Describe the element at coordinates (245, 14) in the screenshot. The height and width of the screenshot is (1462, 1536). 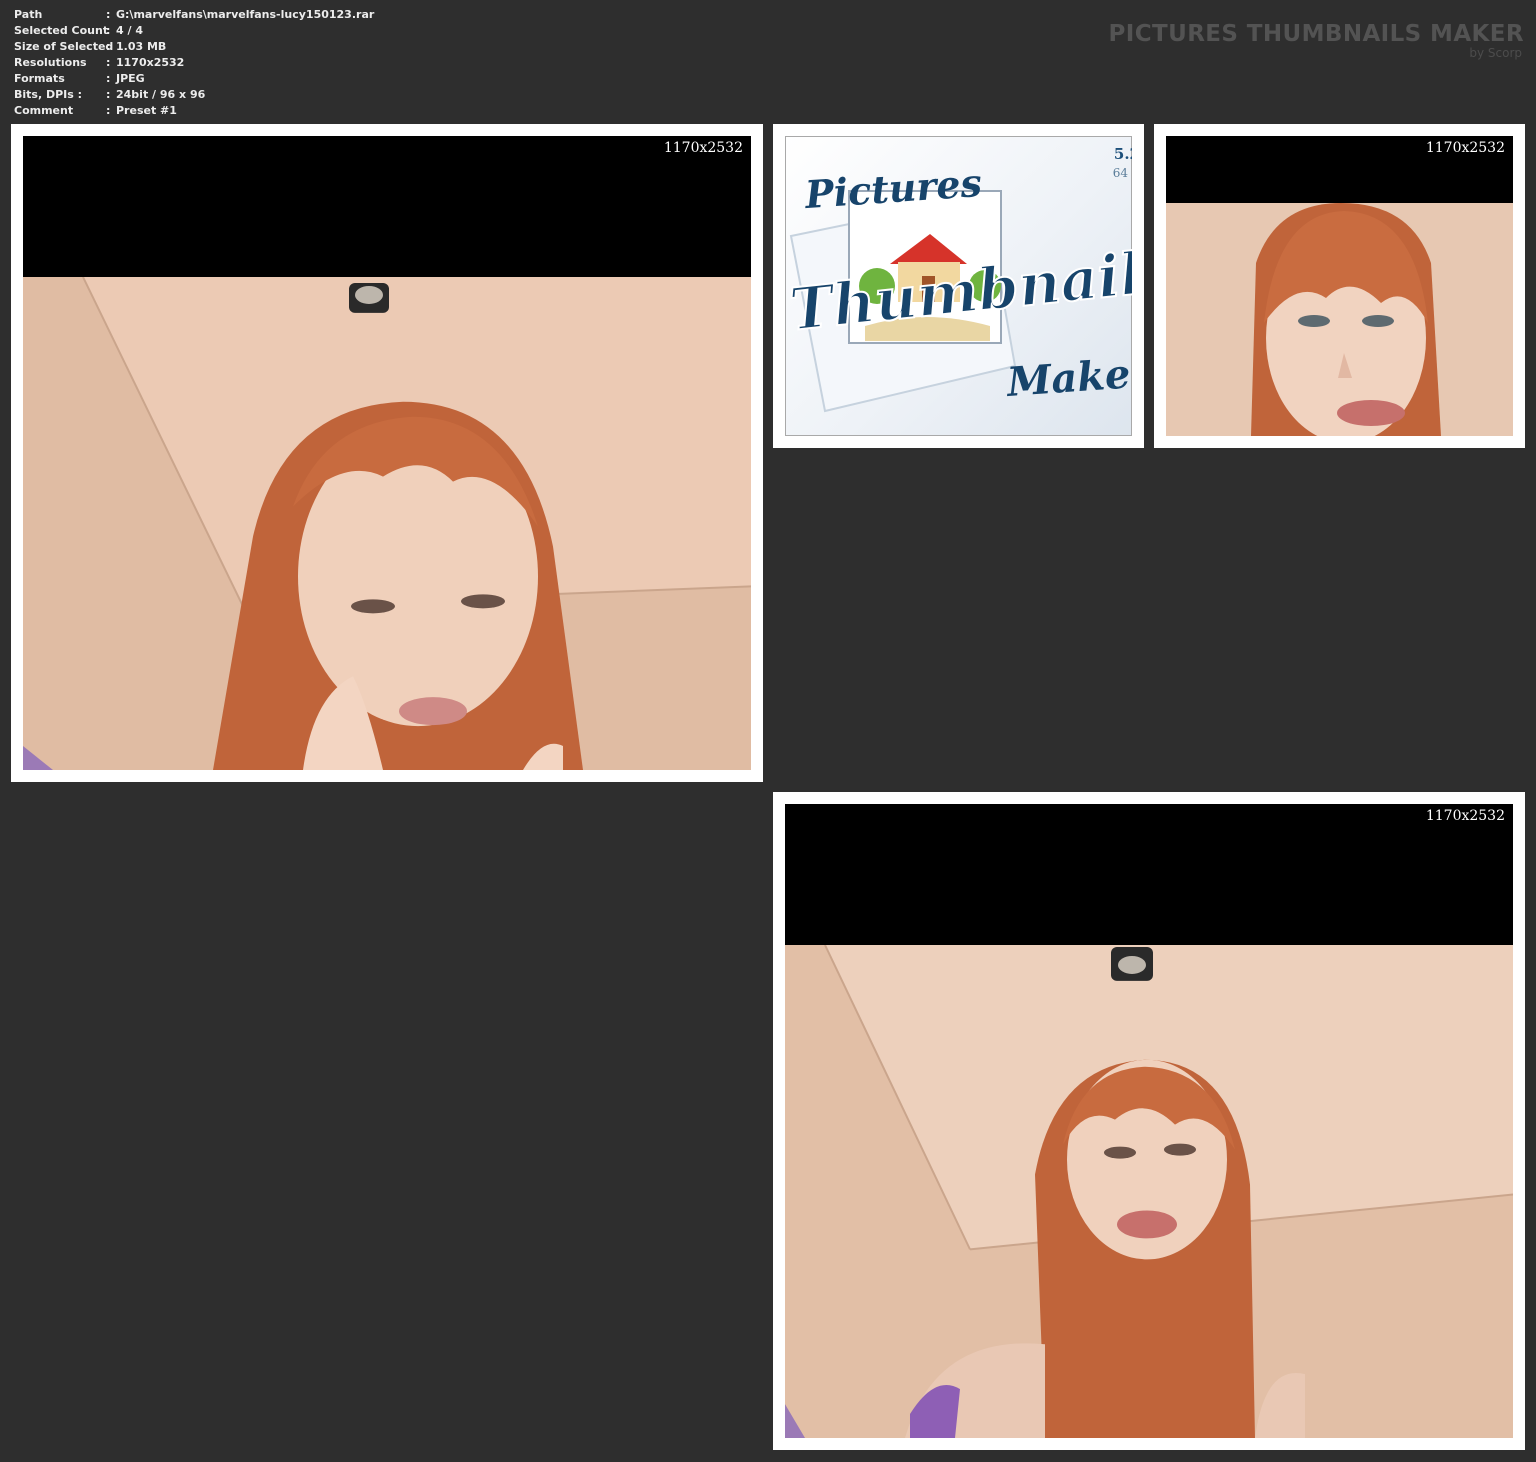
I see `info-value: G:\marvelfans\marvelfans-lucy150123.rar` at that location.